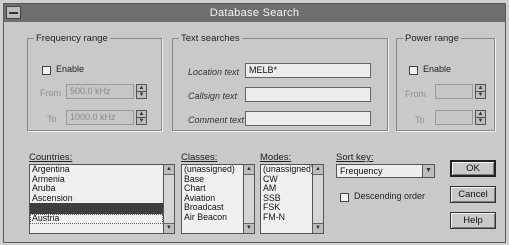 The image size is (509, 245). I want to click on power-to-label: To, so click(420, 120).